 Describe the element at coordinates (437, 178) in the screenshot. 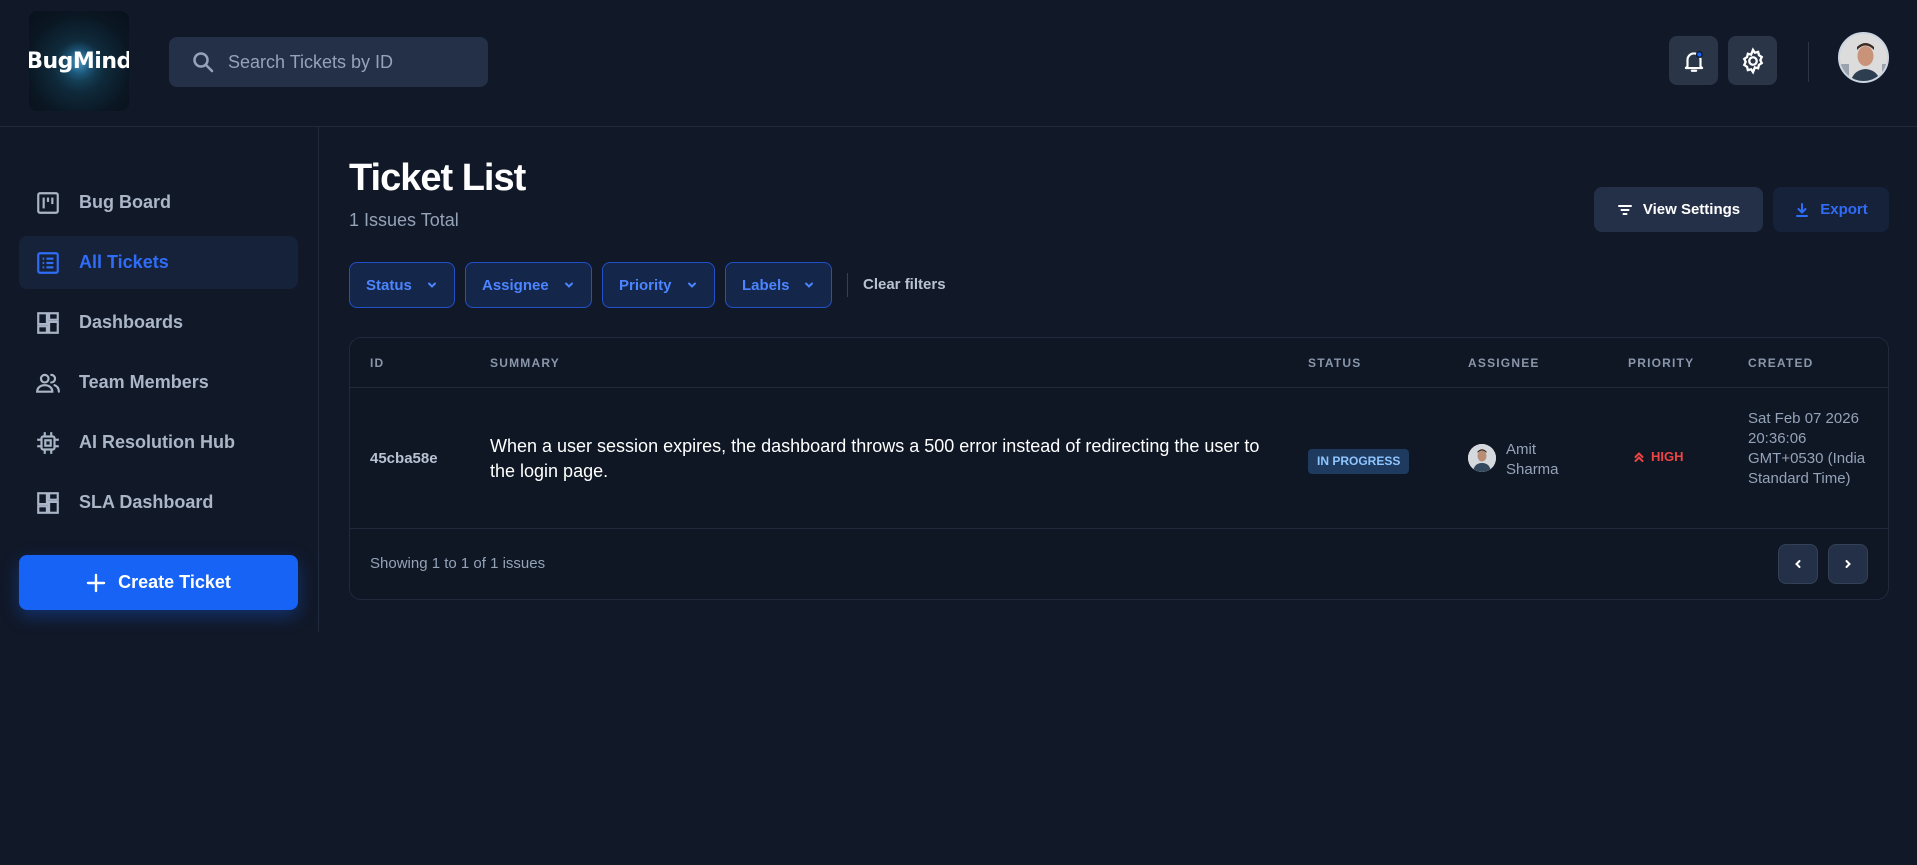

I see `page-title: Ticket List` at that location.